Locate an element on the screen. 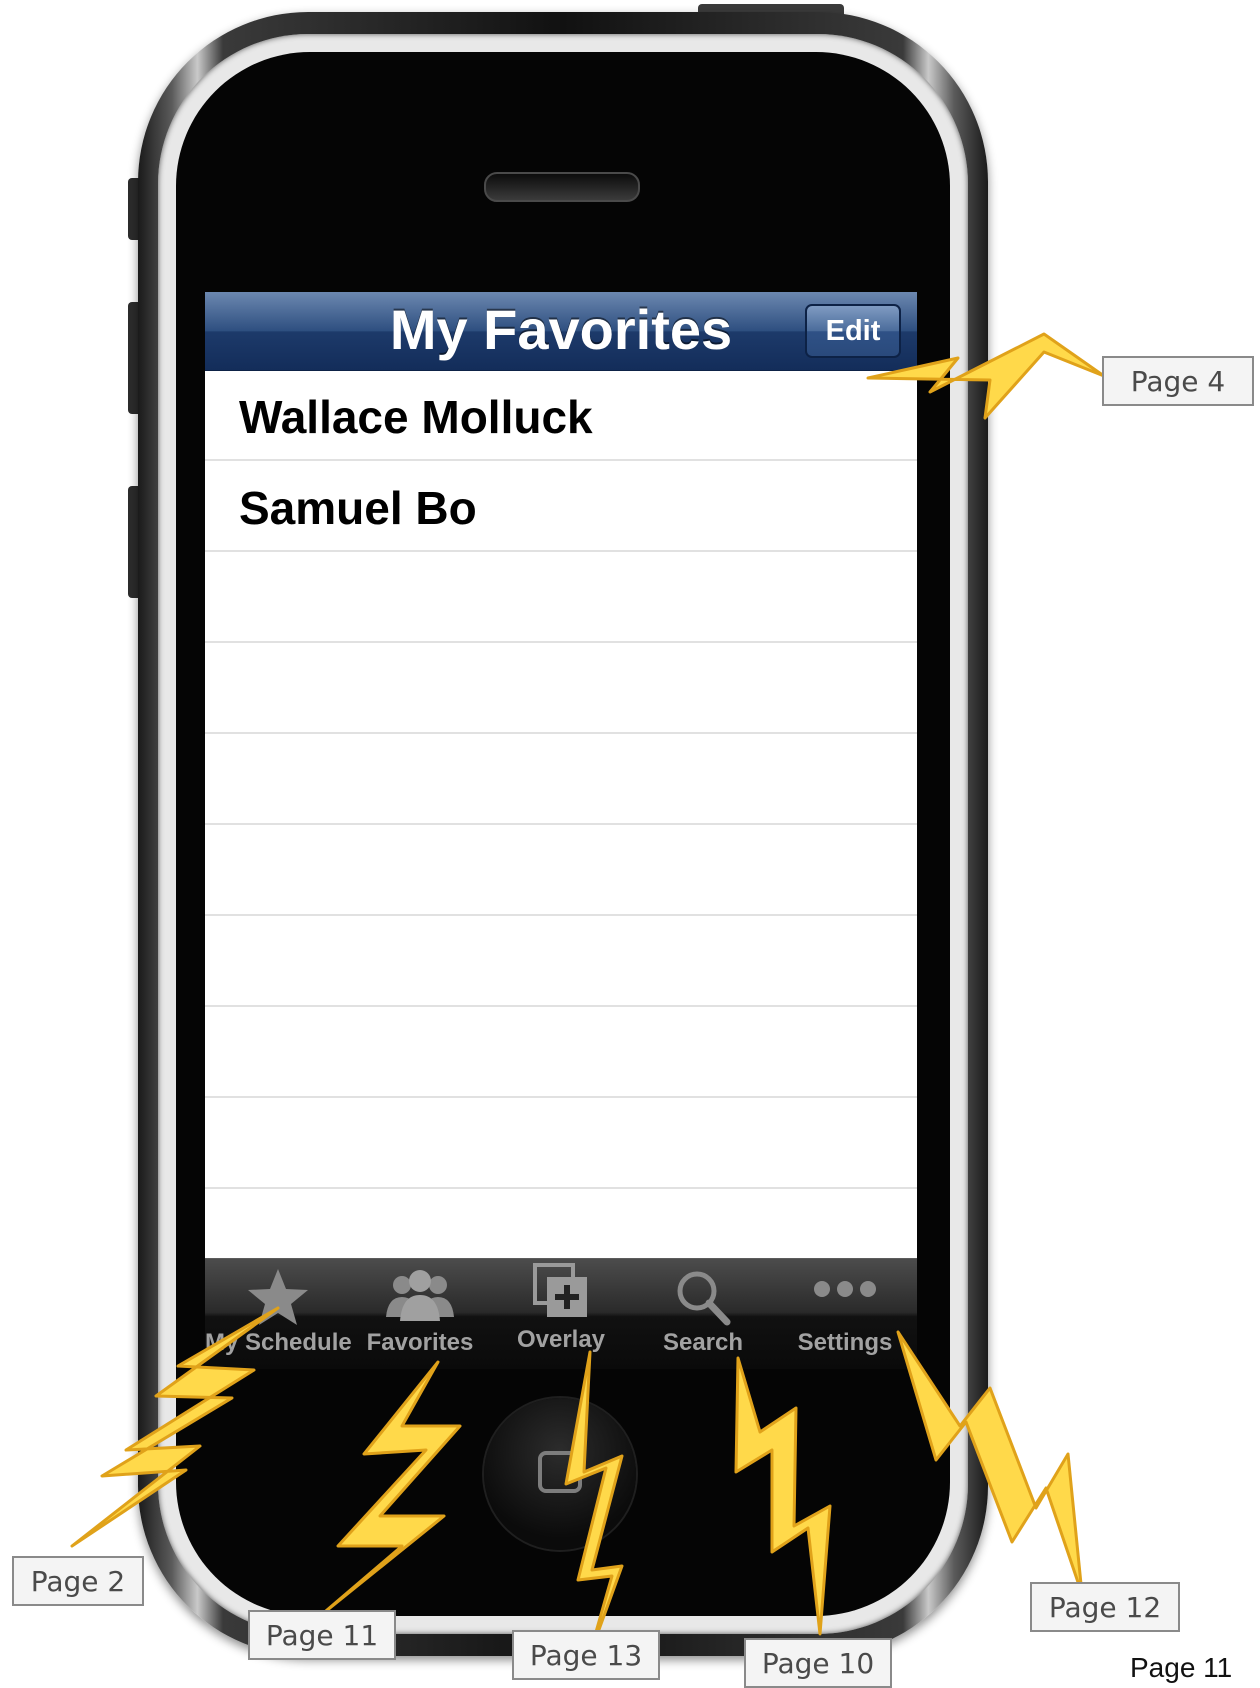  overlay-plus-icon is located at coordinates (561, 1294).